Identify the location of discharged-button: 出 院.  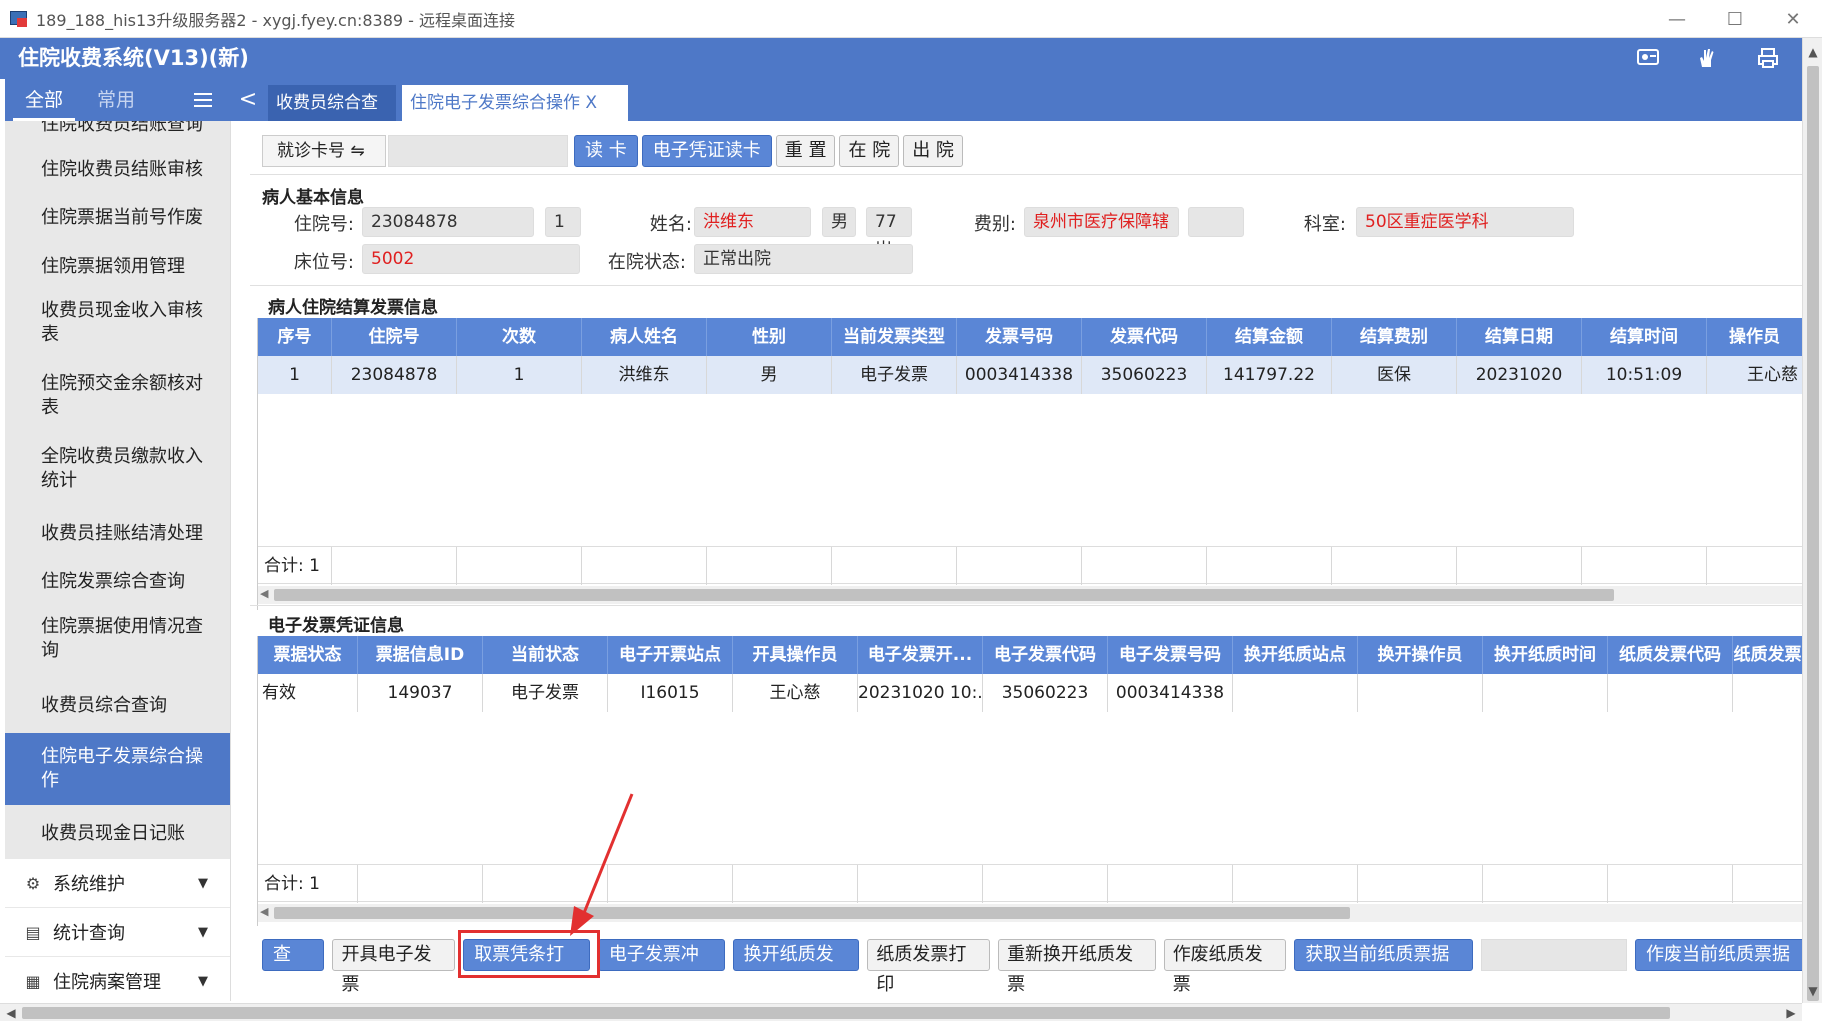
(933, 151).